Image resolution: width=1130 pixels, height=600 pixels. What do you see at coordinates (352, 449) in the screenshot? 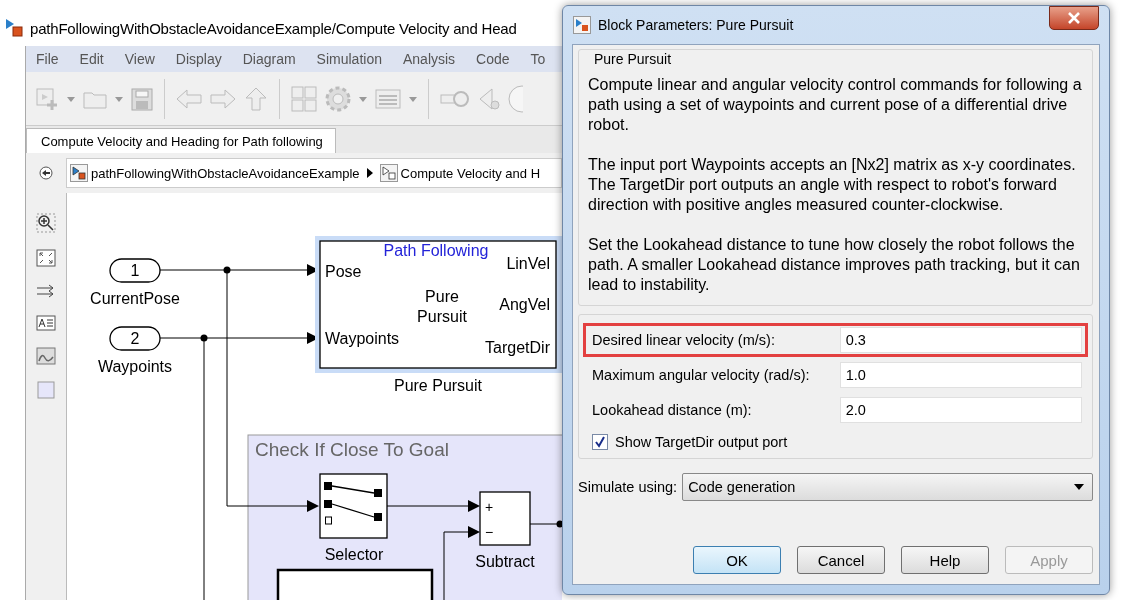
I see `area-title: Check If Close To Goal` at bounding box center [352, 449].